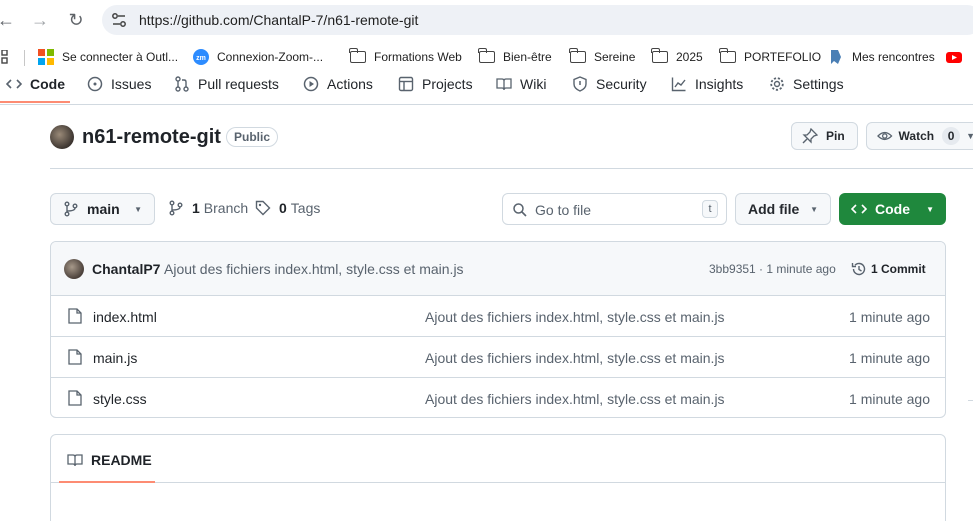 The height and width of the screenshot is (521, 973). Describe the element at coordinates (115, 358) in the screenshot. I see `file-name: main.js` at that location.